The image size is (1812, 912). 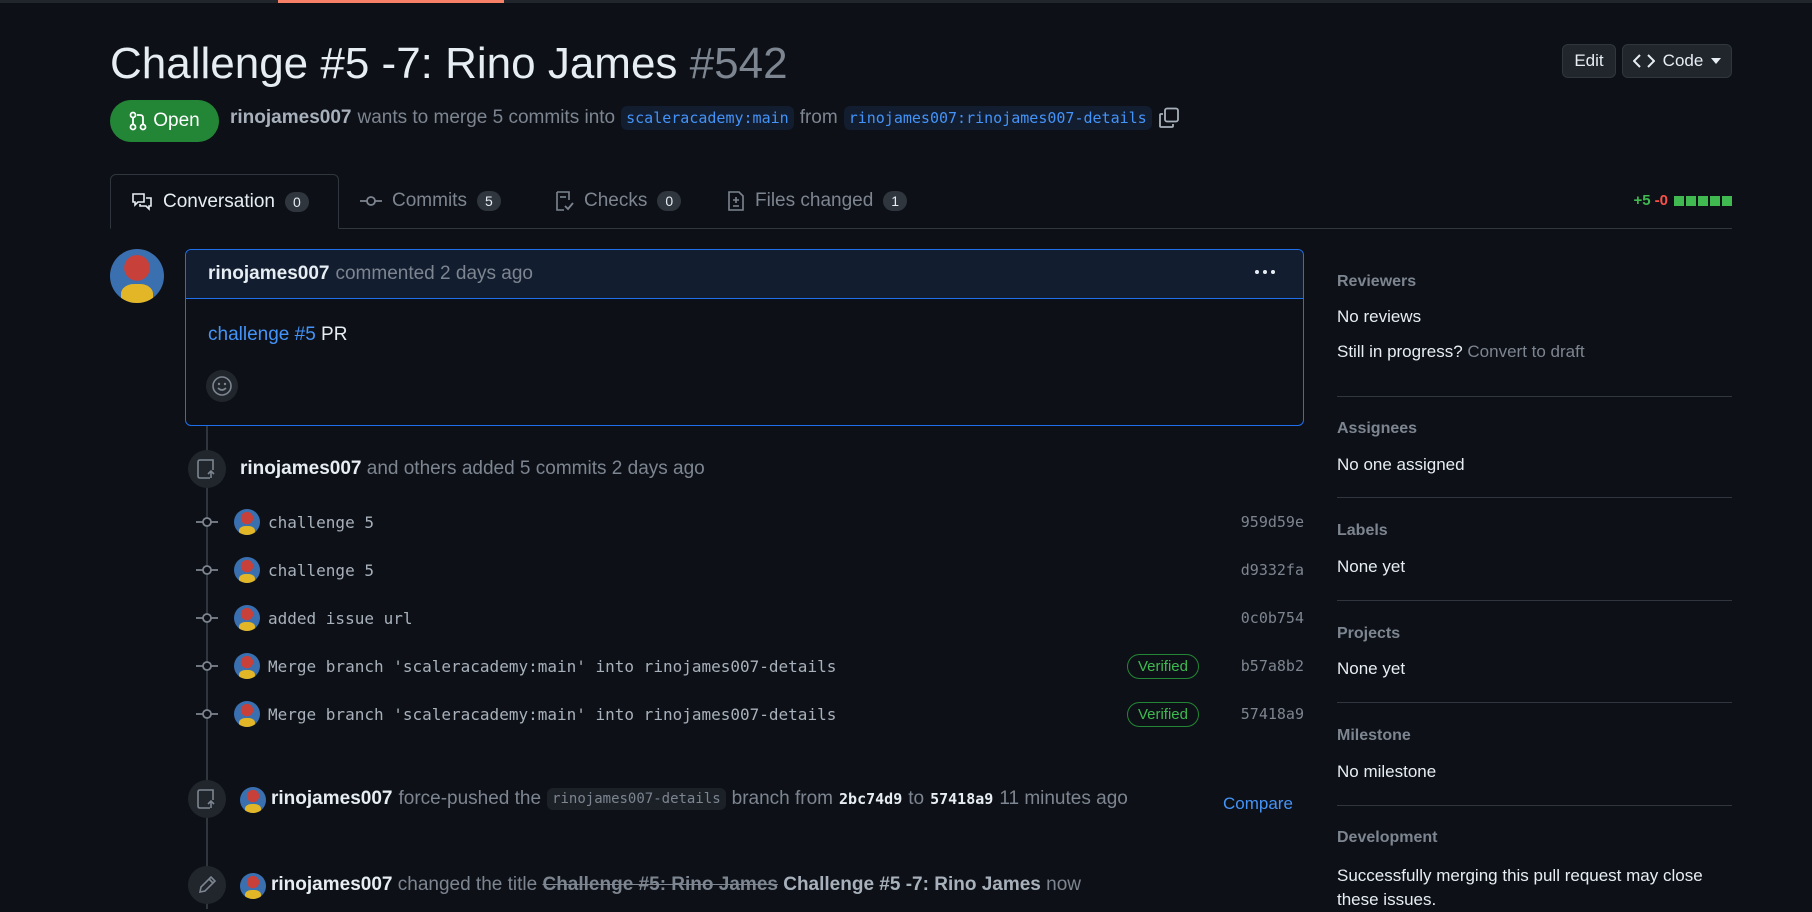 What do you see at coordinates (1525, 351) in the screenshot?
I see `convert-to-draft-link: Convert to draft` at bounding box center [1525, 351].